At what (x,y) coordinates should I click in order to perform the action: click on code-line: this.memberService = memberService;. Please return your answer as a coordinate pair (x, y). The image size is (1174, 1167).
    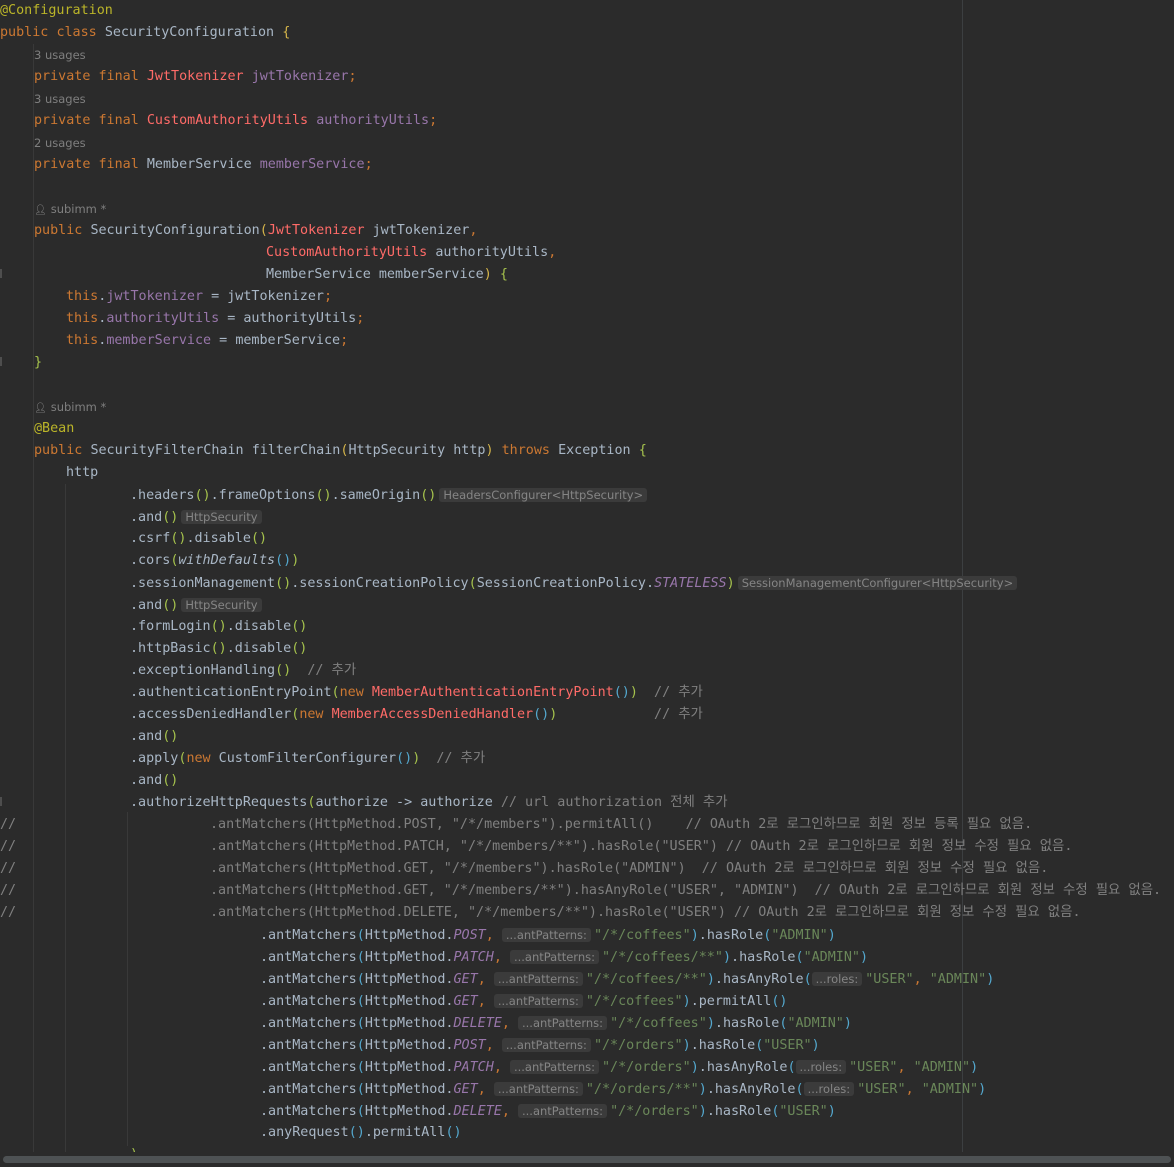
    Looking at the image, I should click on (620, 341).